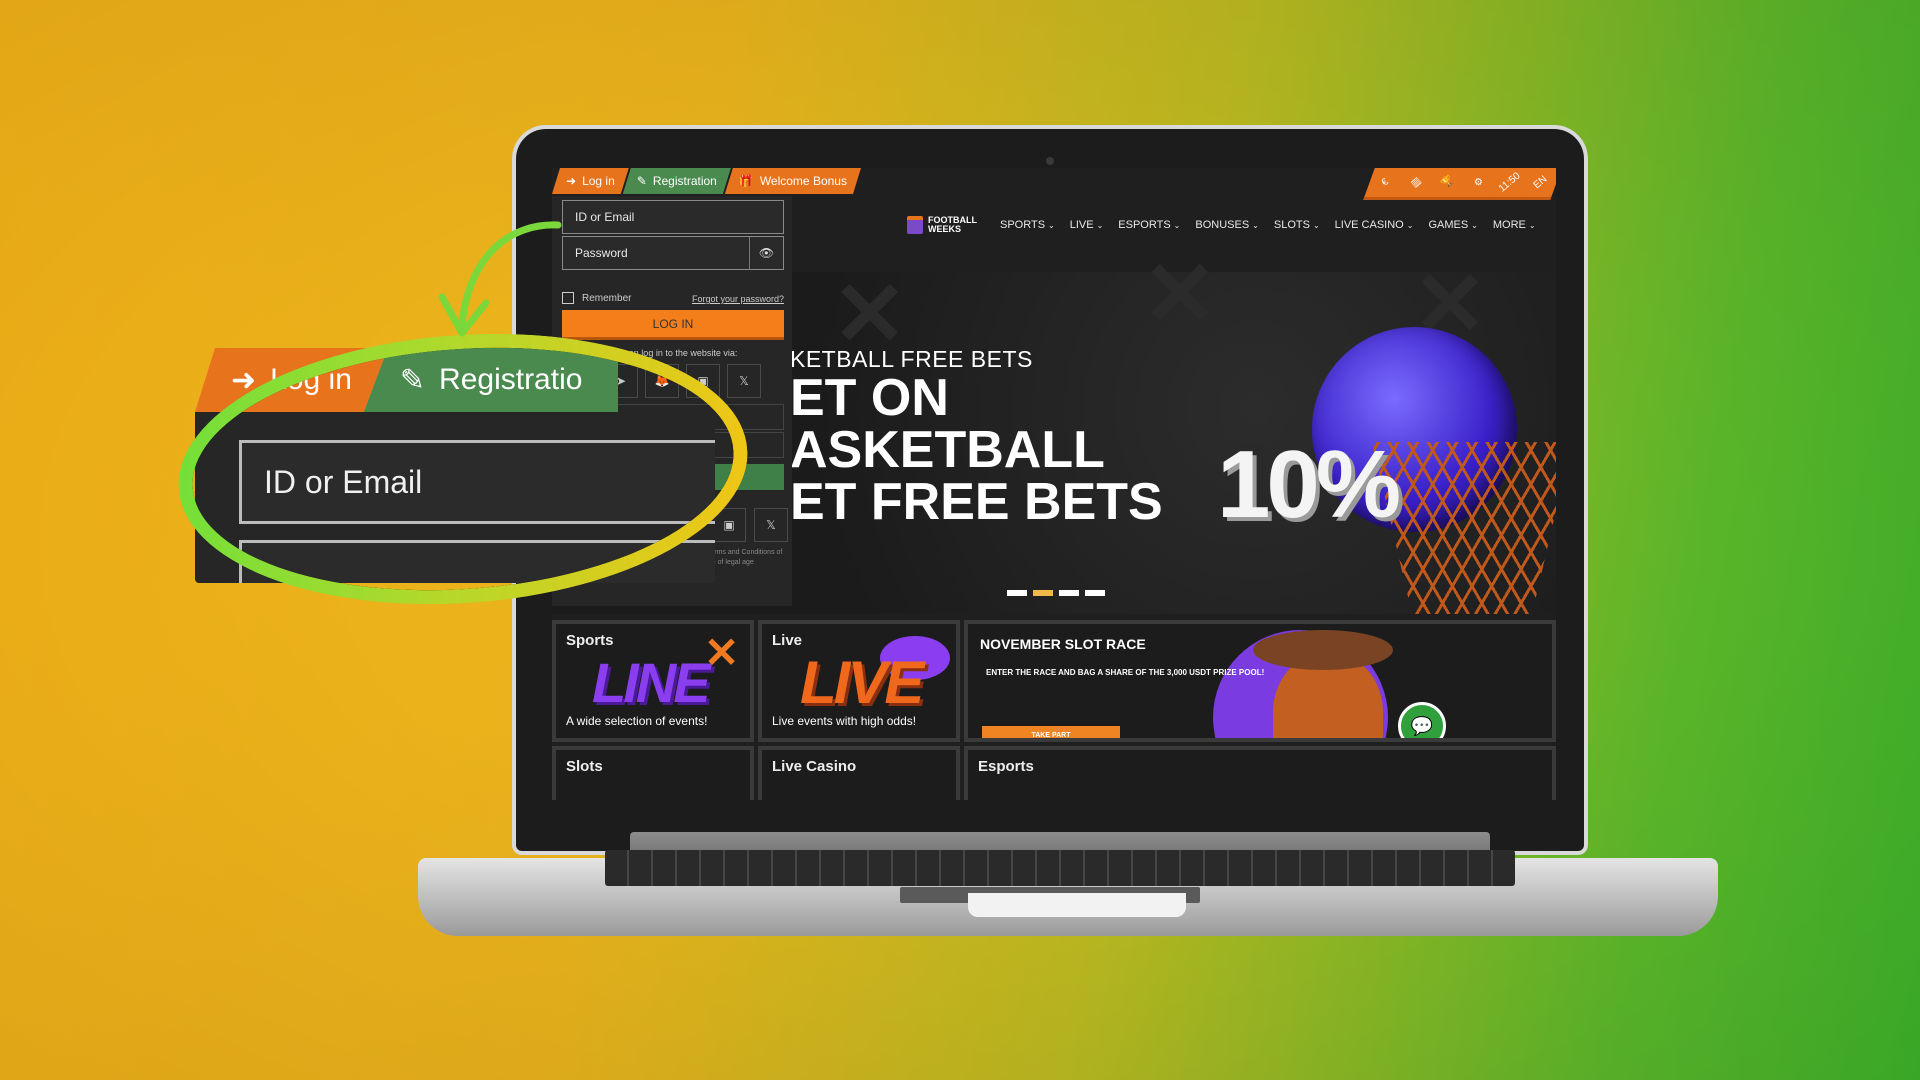 This screenshot has width=1920, height=1080. Describe the element at coordinates (793, 181) in the screenshot. I see `tab-welcome-bonus: 🎁 Welcome Bonus` at that location.